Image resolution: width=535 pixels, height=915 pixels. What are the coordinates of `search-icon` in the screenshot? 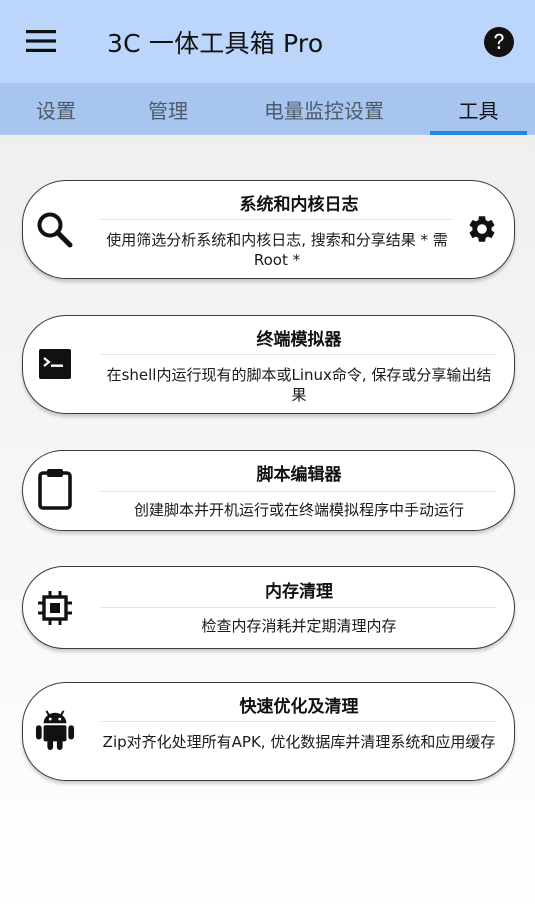 It's located at (55, 230).